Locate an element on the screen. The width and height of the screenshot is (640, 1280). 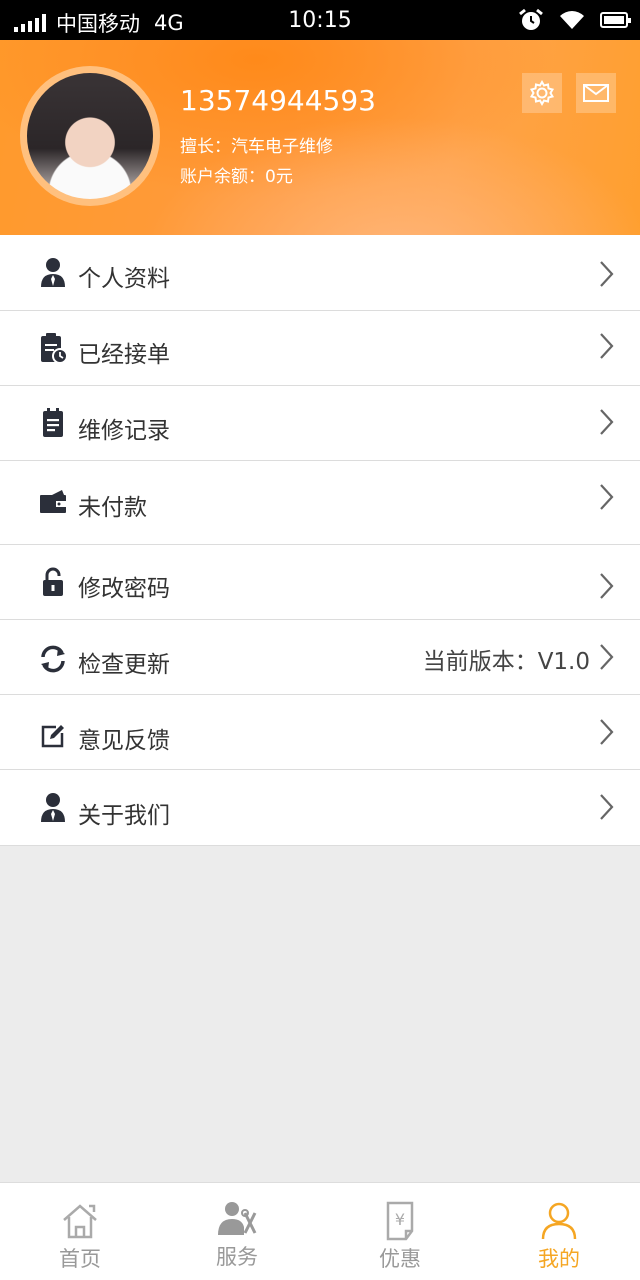
tab-label: 我的 is located at coordinates (559, 1259).